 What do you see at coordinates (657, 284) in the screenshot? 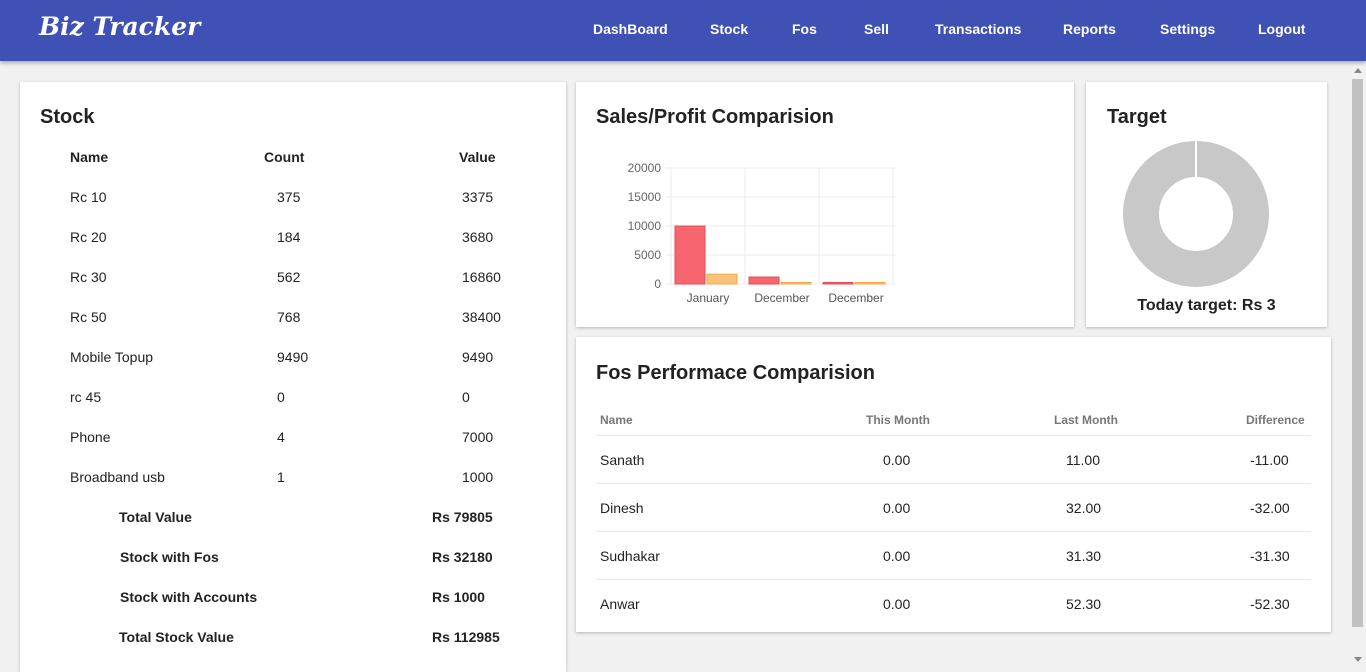
I see `y-tick-label: 0` at bounding box center [657, 284].